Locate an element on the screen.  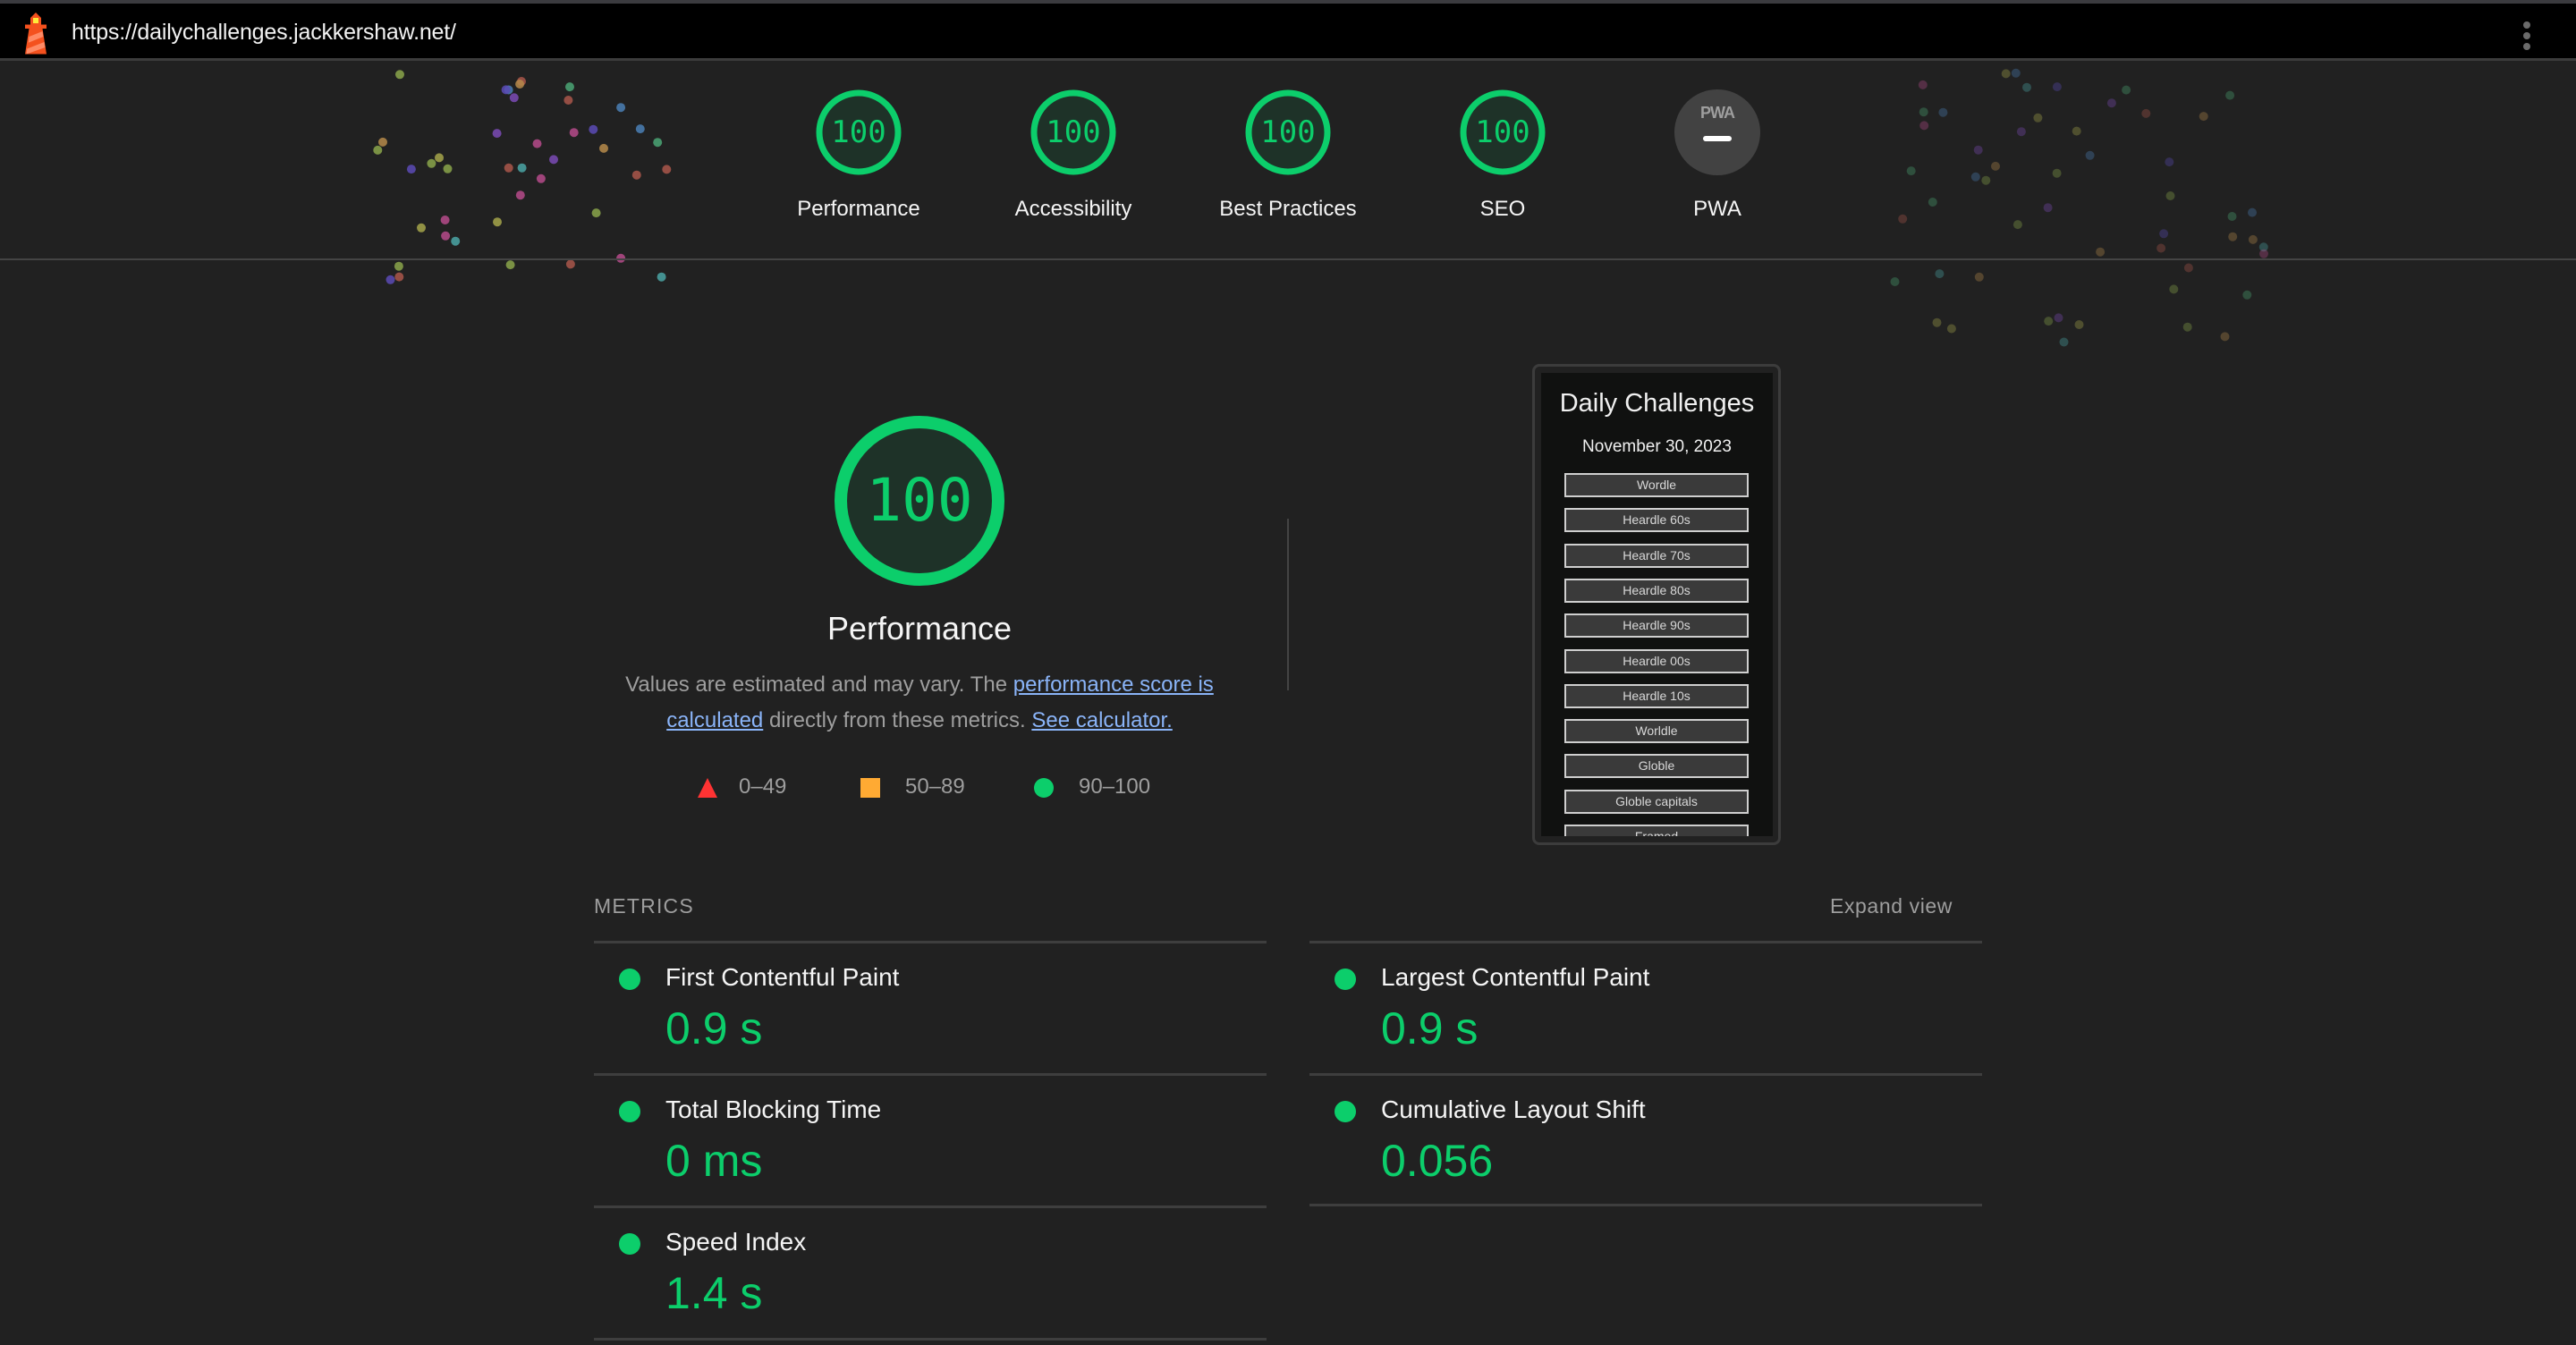
vertical-divider is located at coordinates (1288, 604).